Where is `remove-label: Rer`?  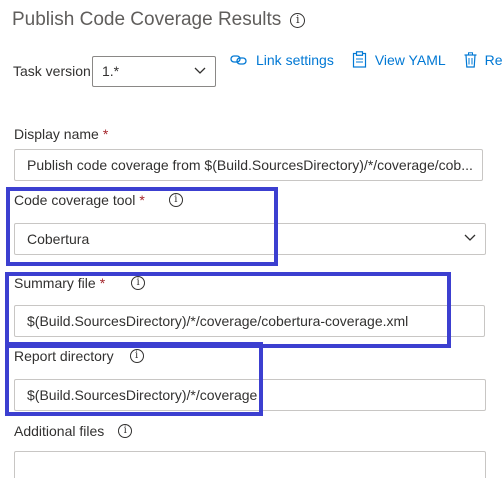 remove-label: Rer is located at coordinates (493, 59).